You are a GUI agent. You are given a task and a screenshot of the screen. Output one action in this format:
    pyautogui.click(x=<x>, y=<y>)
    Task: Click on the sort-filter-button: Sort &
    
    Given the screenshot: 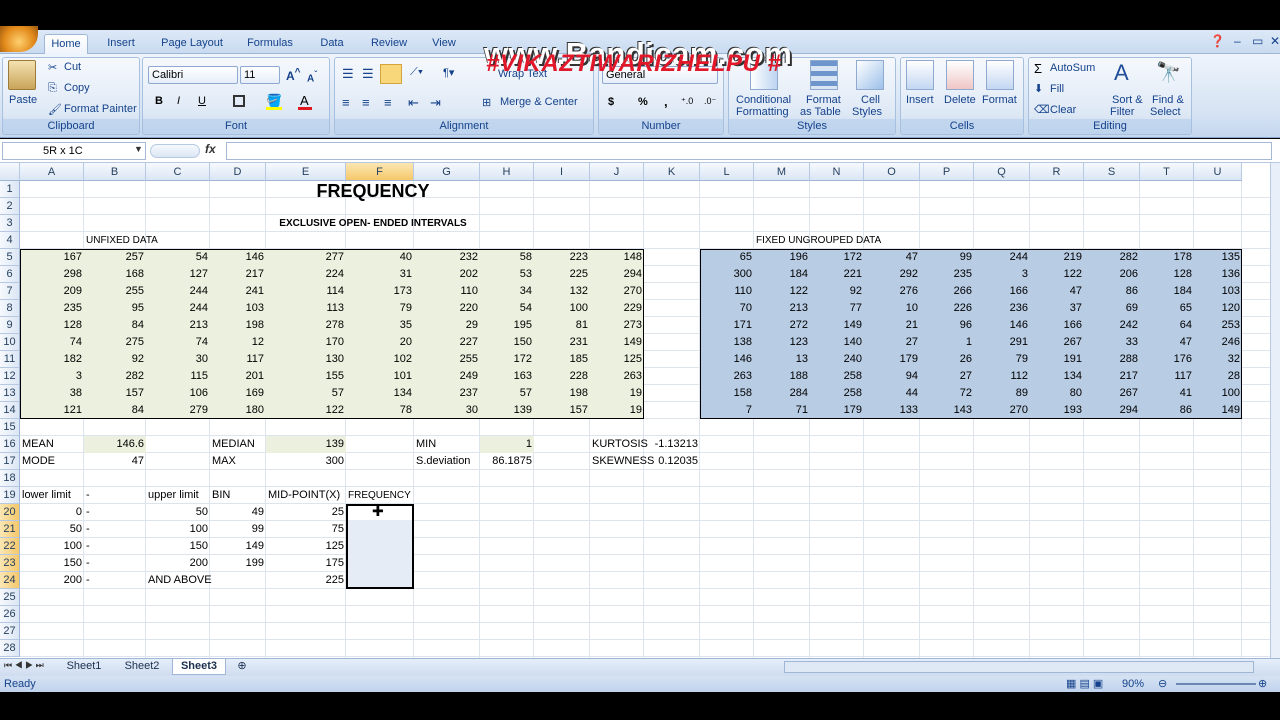 What is the action you would take?
    pyautogui.click(x=1127, y=100)
    